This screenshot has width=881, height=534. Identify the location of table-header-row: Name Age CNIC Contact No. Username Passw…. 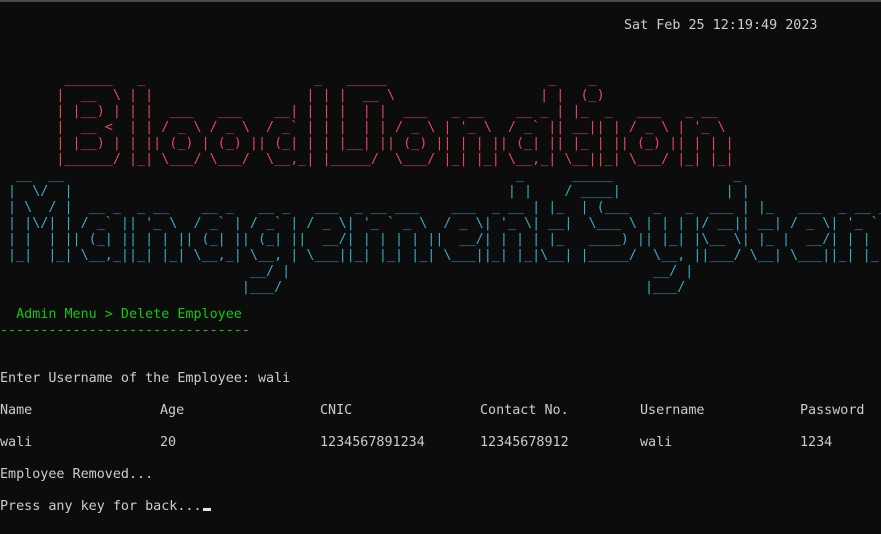
(440, 411).